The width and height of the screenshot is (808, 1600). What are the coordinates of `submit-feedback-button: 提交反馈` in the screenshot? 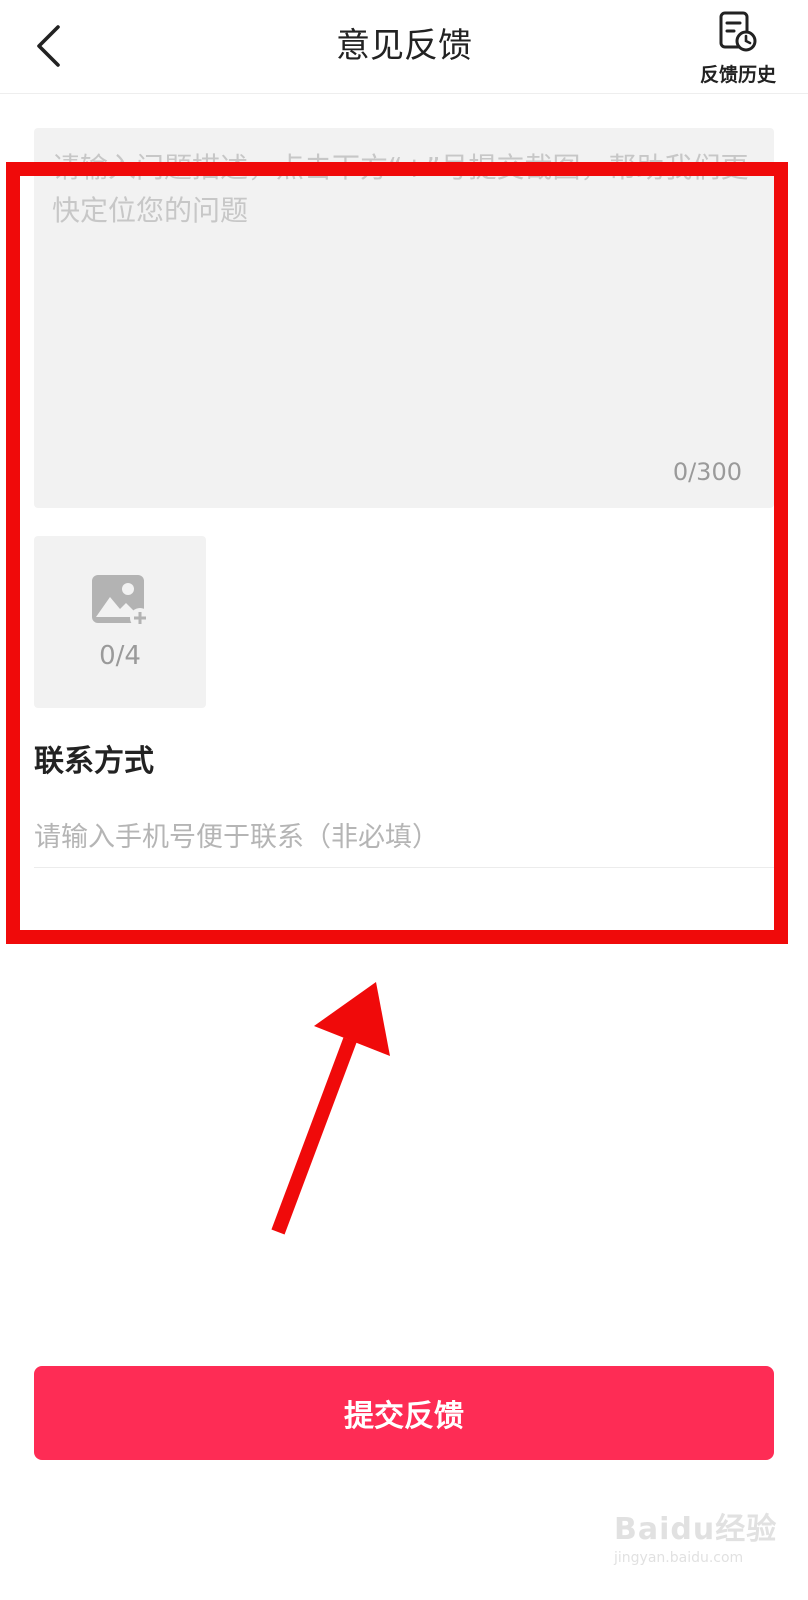 It's located at (404, 1413).